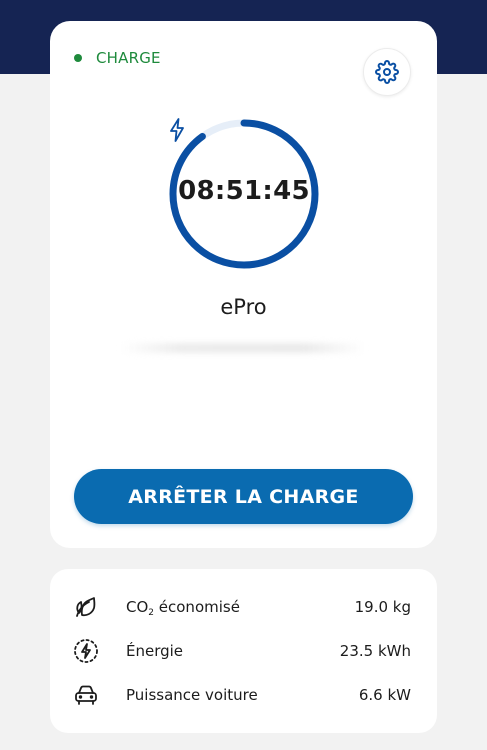  What do you see at coordinates (243, 307) in the screenshot?
I see `device-name: ePro` at bounding box center [243, 307].